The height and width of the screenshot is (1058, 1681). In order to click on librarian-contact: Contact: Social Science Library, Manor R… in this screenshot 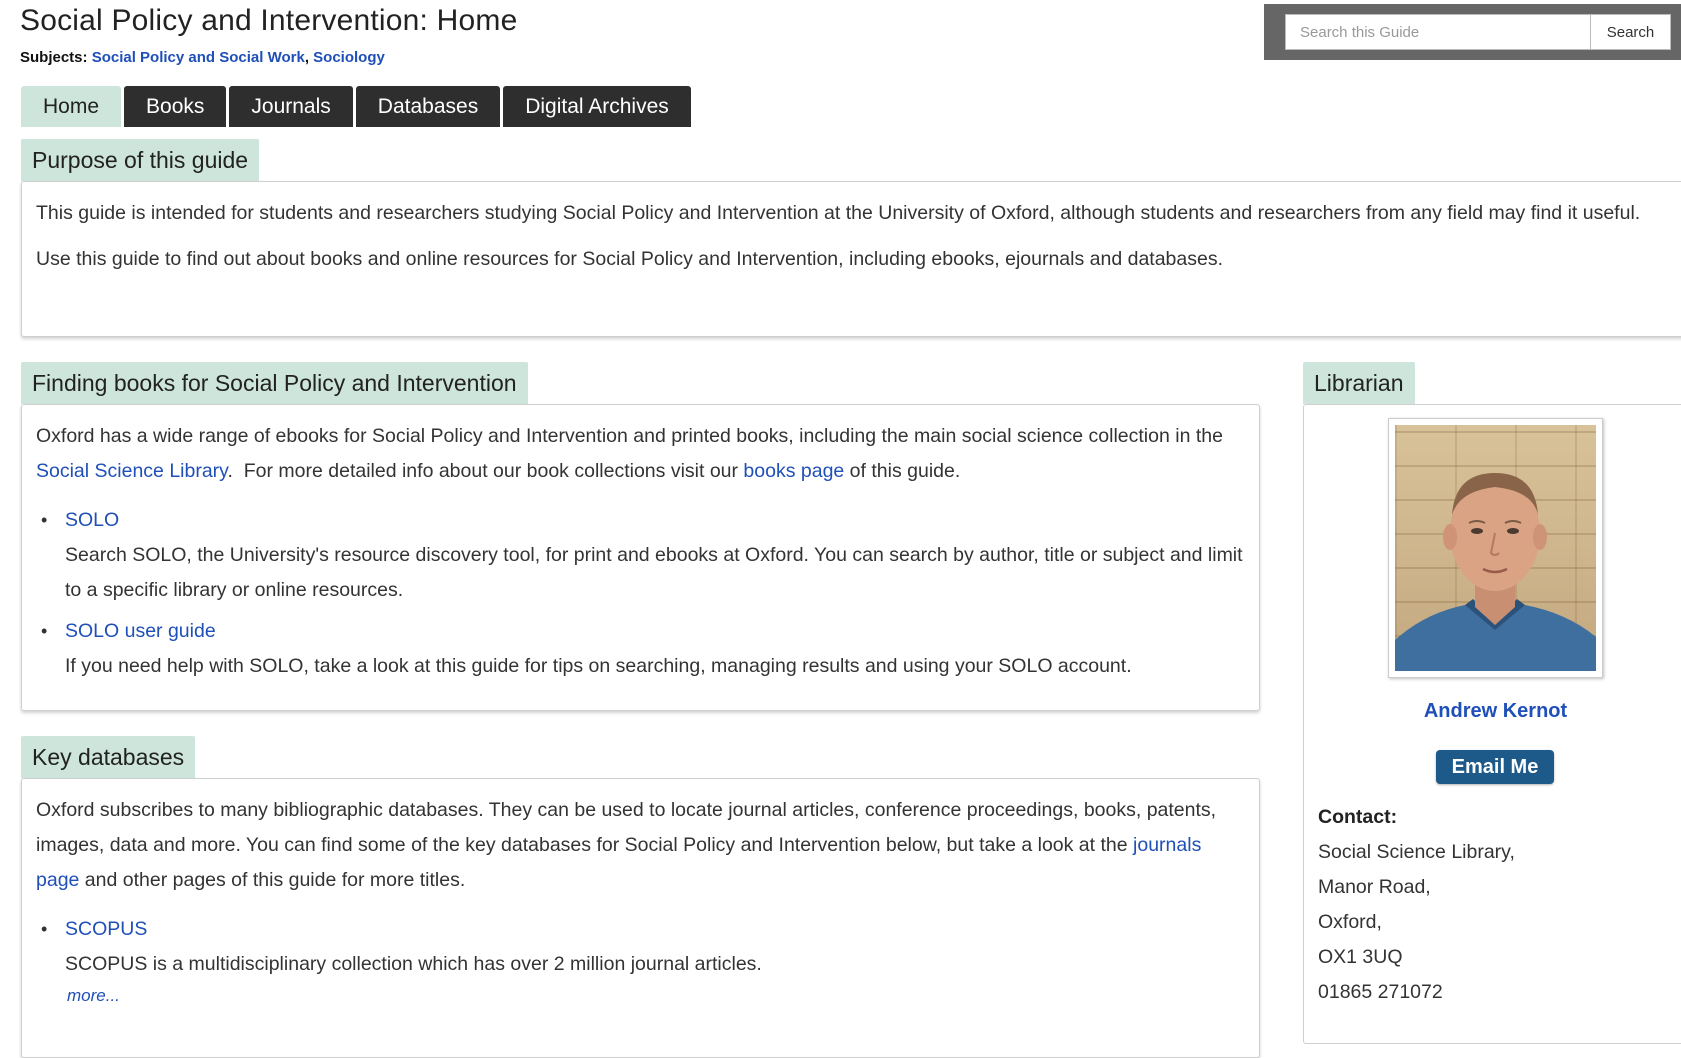, I will do `click(1493, 905)`.